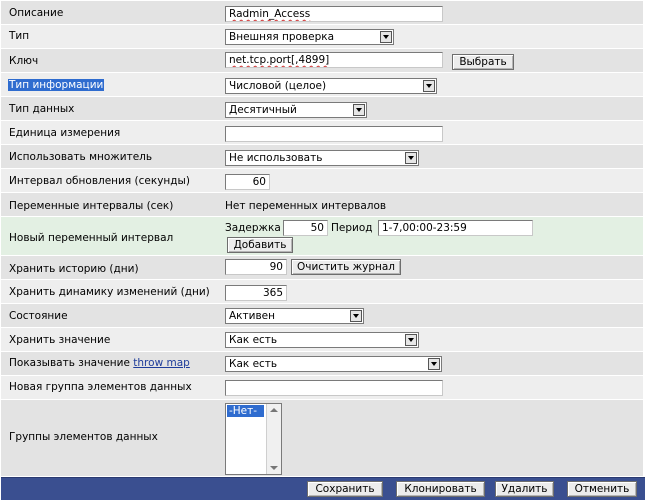 This screenshot has height=500, width=646. I want to click on units-input, so click(334, 134).